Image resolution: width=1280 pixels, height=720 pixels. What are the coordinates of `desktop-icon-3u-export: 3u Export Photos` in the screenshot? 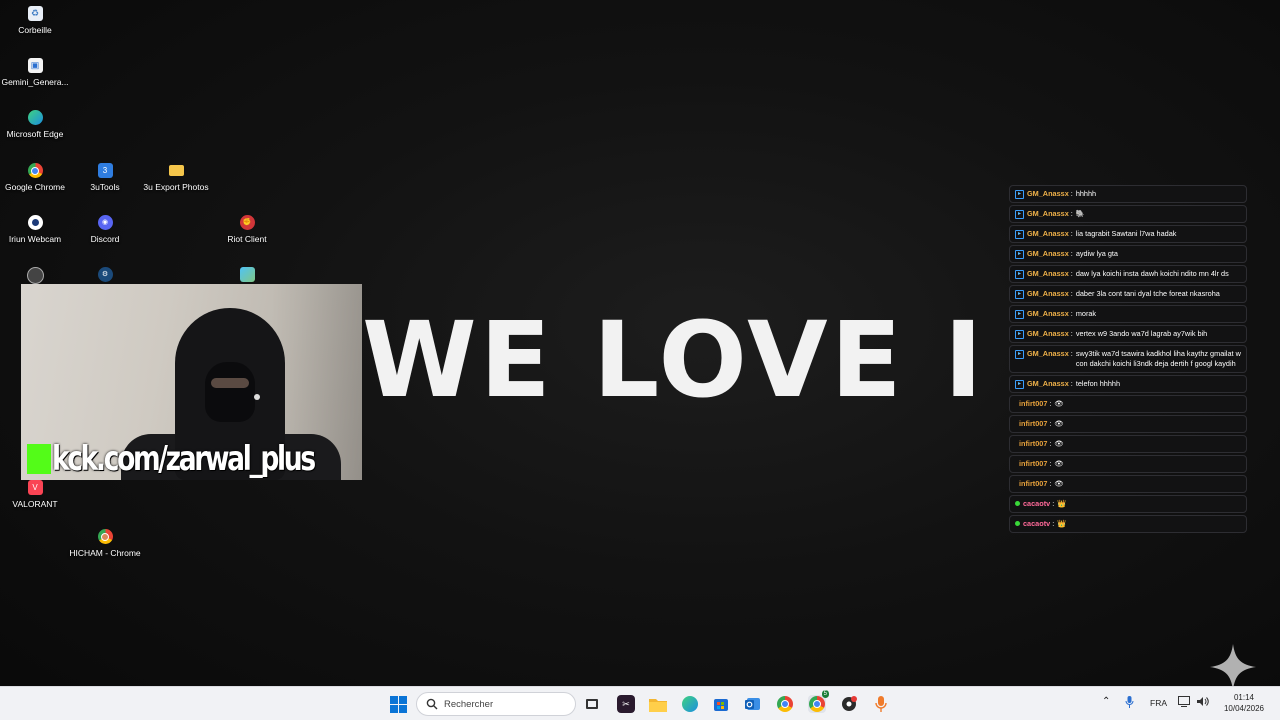 It's located at (176, 178).